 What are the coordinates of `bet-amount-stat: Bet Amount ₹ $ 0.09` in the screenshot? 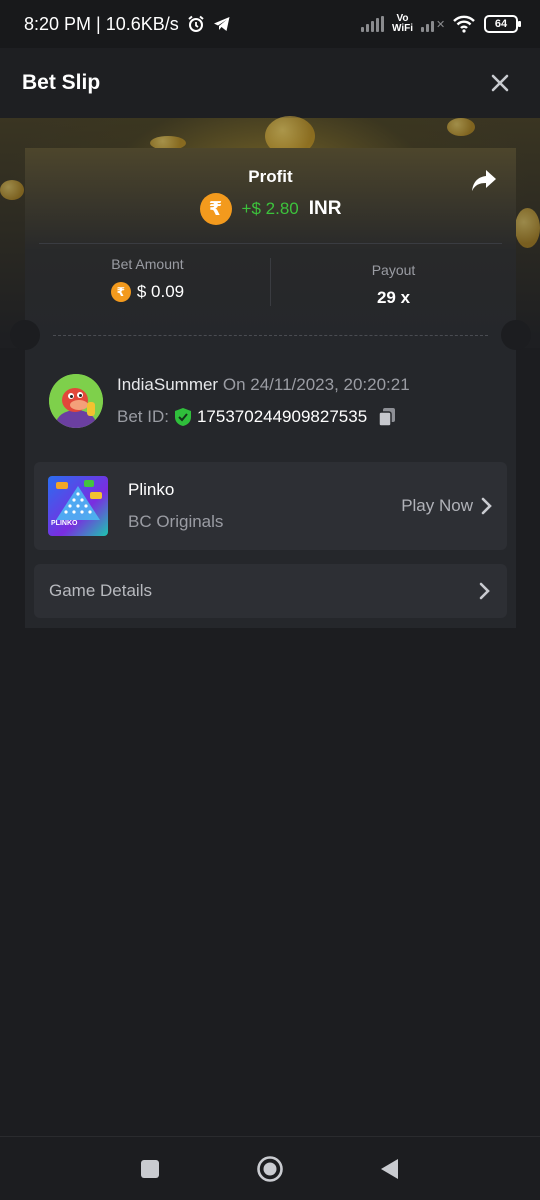 It's located at (147, 279).